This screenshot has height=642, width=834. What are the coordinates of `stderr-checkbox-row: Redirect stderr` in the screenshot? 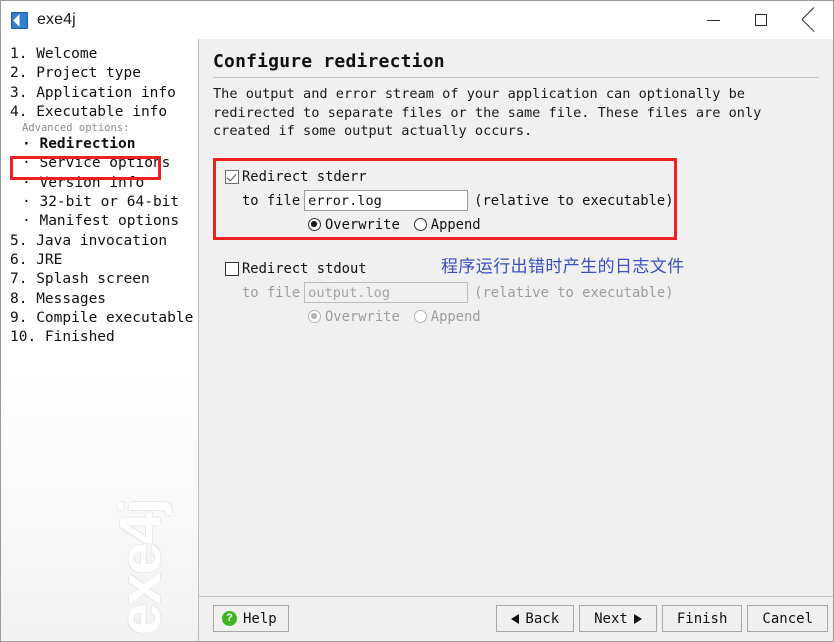 It's located at (522, 177).